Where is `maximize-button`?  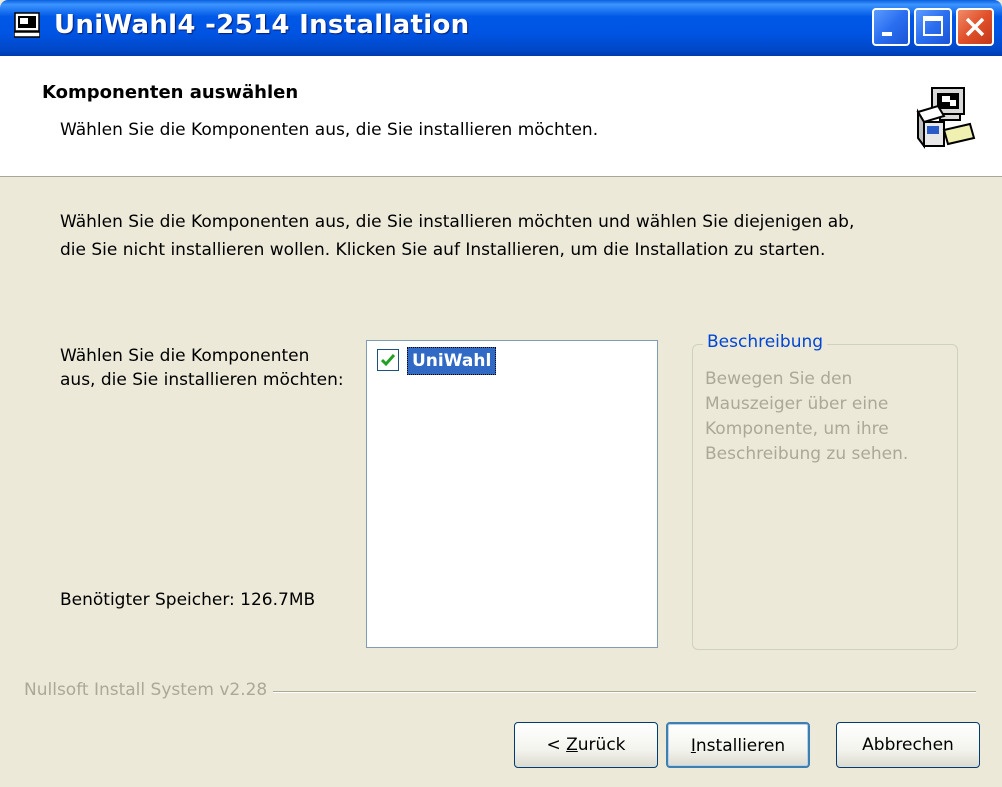 maximize-button is located at coordinates (933, 27).